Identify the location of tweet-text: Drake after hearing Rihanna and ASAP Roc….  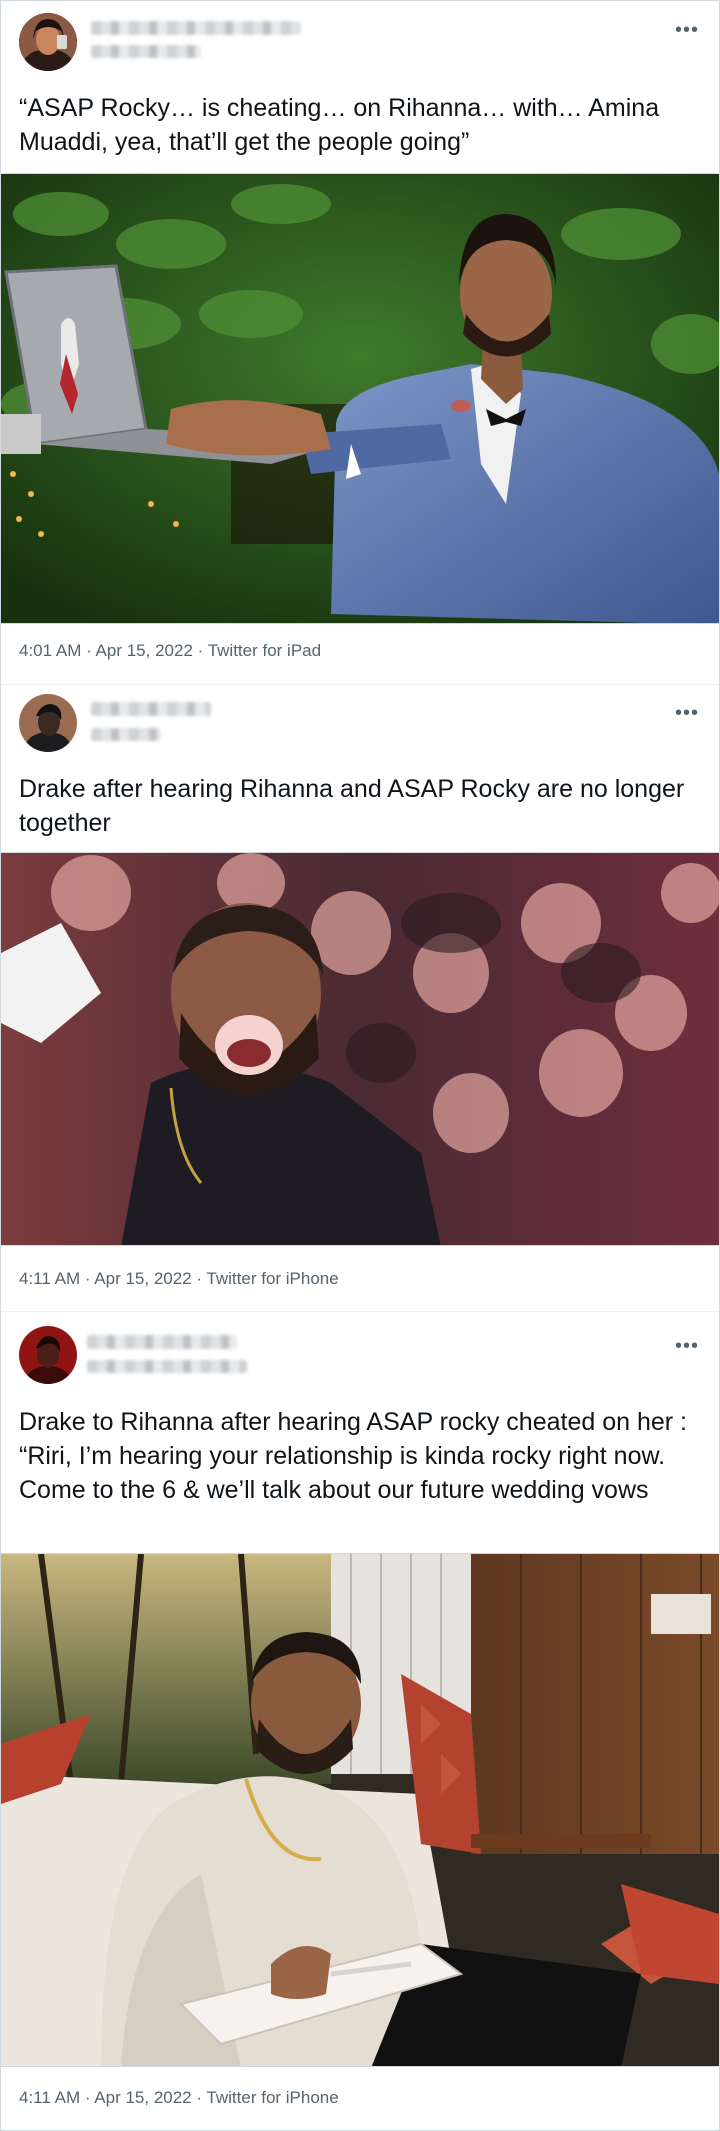
(352, 806).